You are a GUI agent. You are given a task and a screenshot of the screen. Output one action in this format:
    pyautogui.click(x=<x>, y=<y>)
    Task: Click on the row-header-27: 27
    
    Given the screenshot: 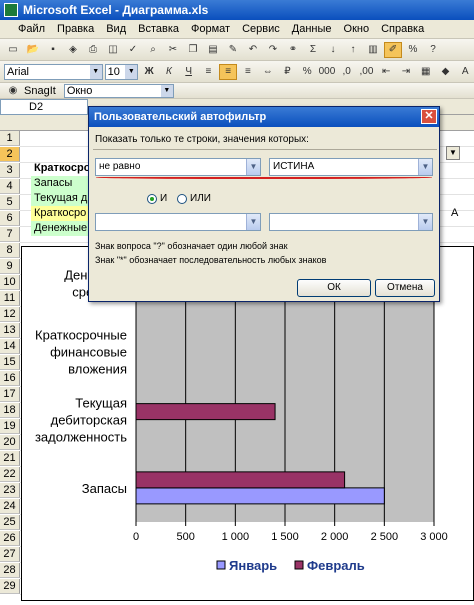 What is the action you would take?
    pyautogui.click(x=10, y=554)
    